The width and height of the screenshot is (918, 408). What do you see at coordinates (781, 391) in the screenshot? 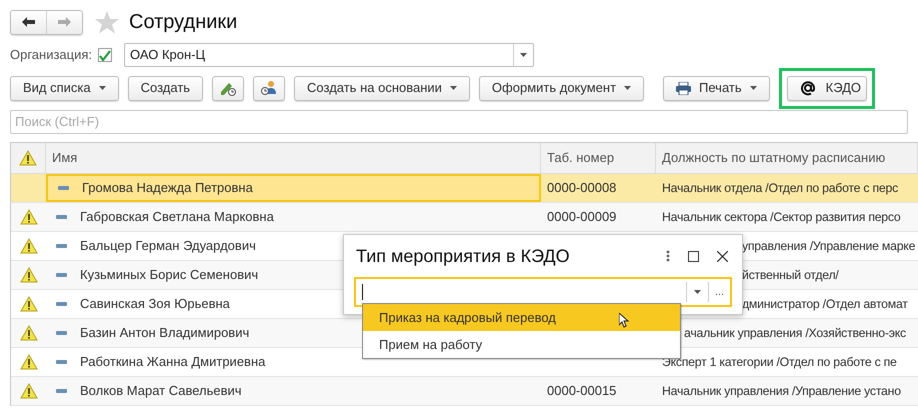
I see `position-text: Начальник управления /Управление устано` at bounding box center [781, 391].